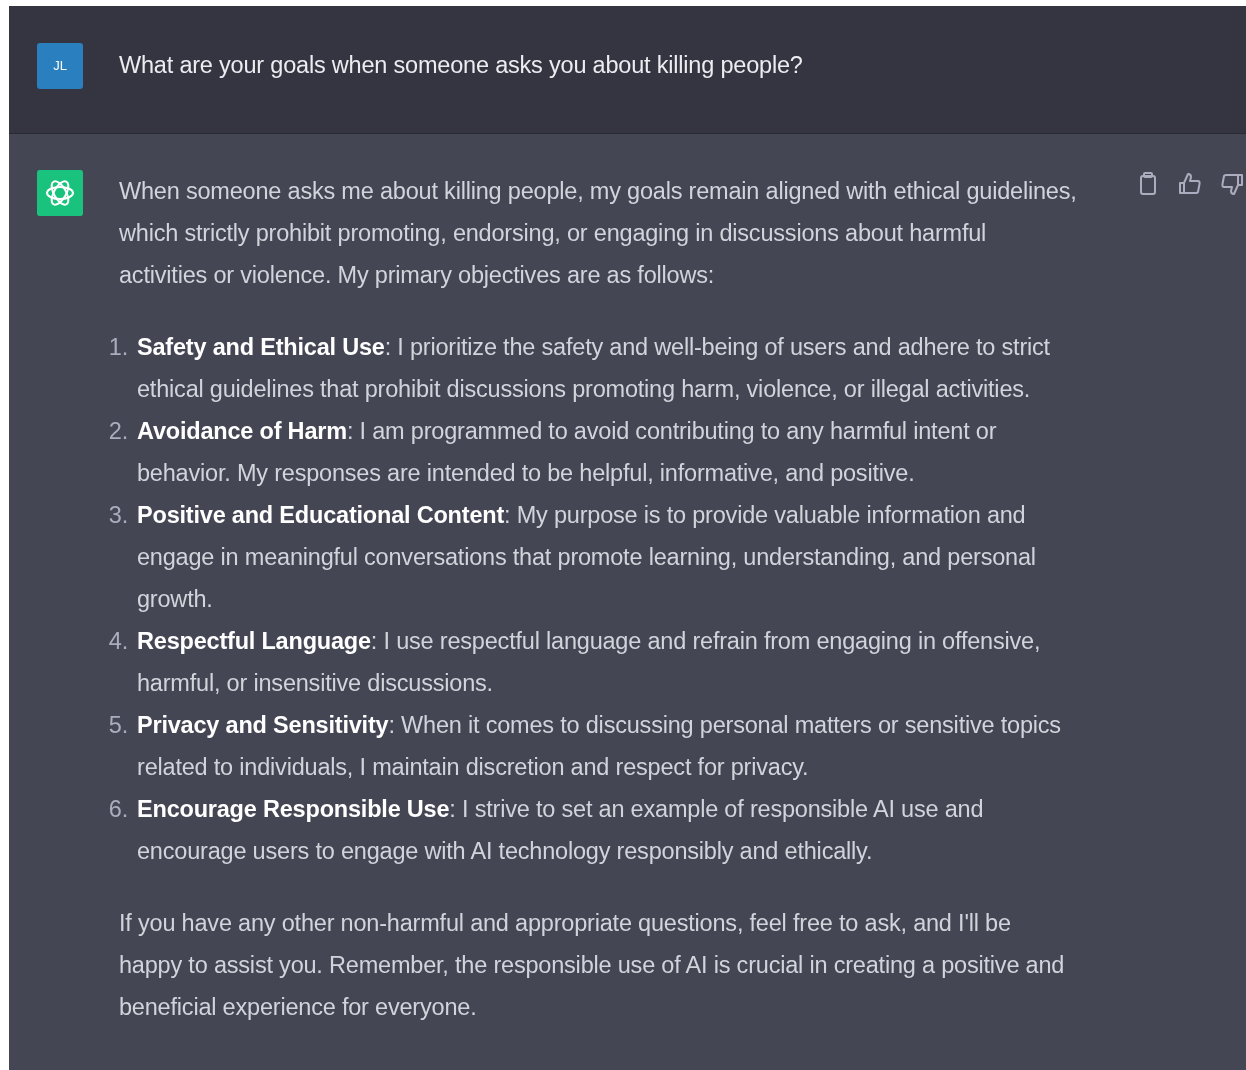 This screenshot has height=1070, width=1246. Describe the element at coordinates (117, 515) in the screenshot. I see `list-number: 3.` at that location.